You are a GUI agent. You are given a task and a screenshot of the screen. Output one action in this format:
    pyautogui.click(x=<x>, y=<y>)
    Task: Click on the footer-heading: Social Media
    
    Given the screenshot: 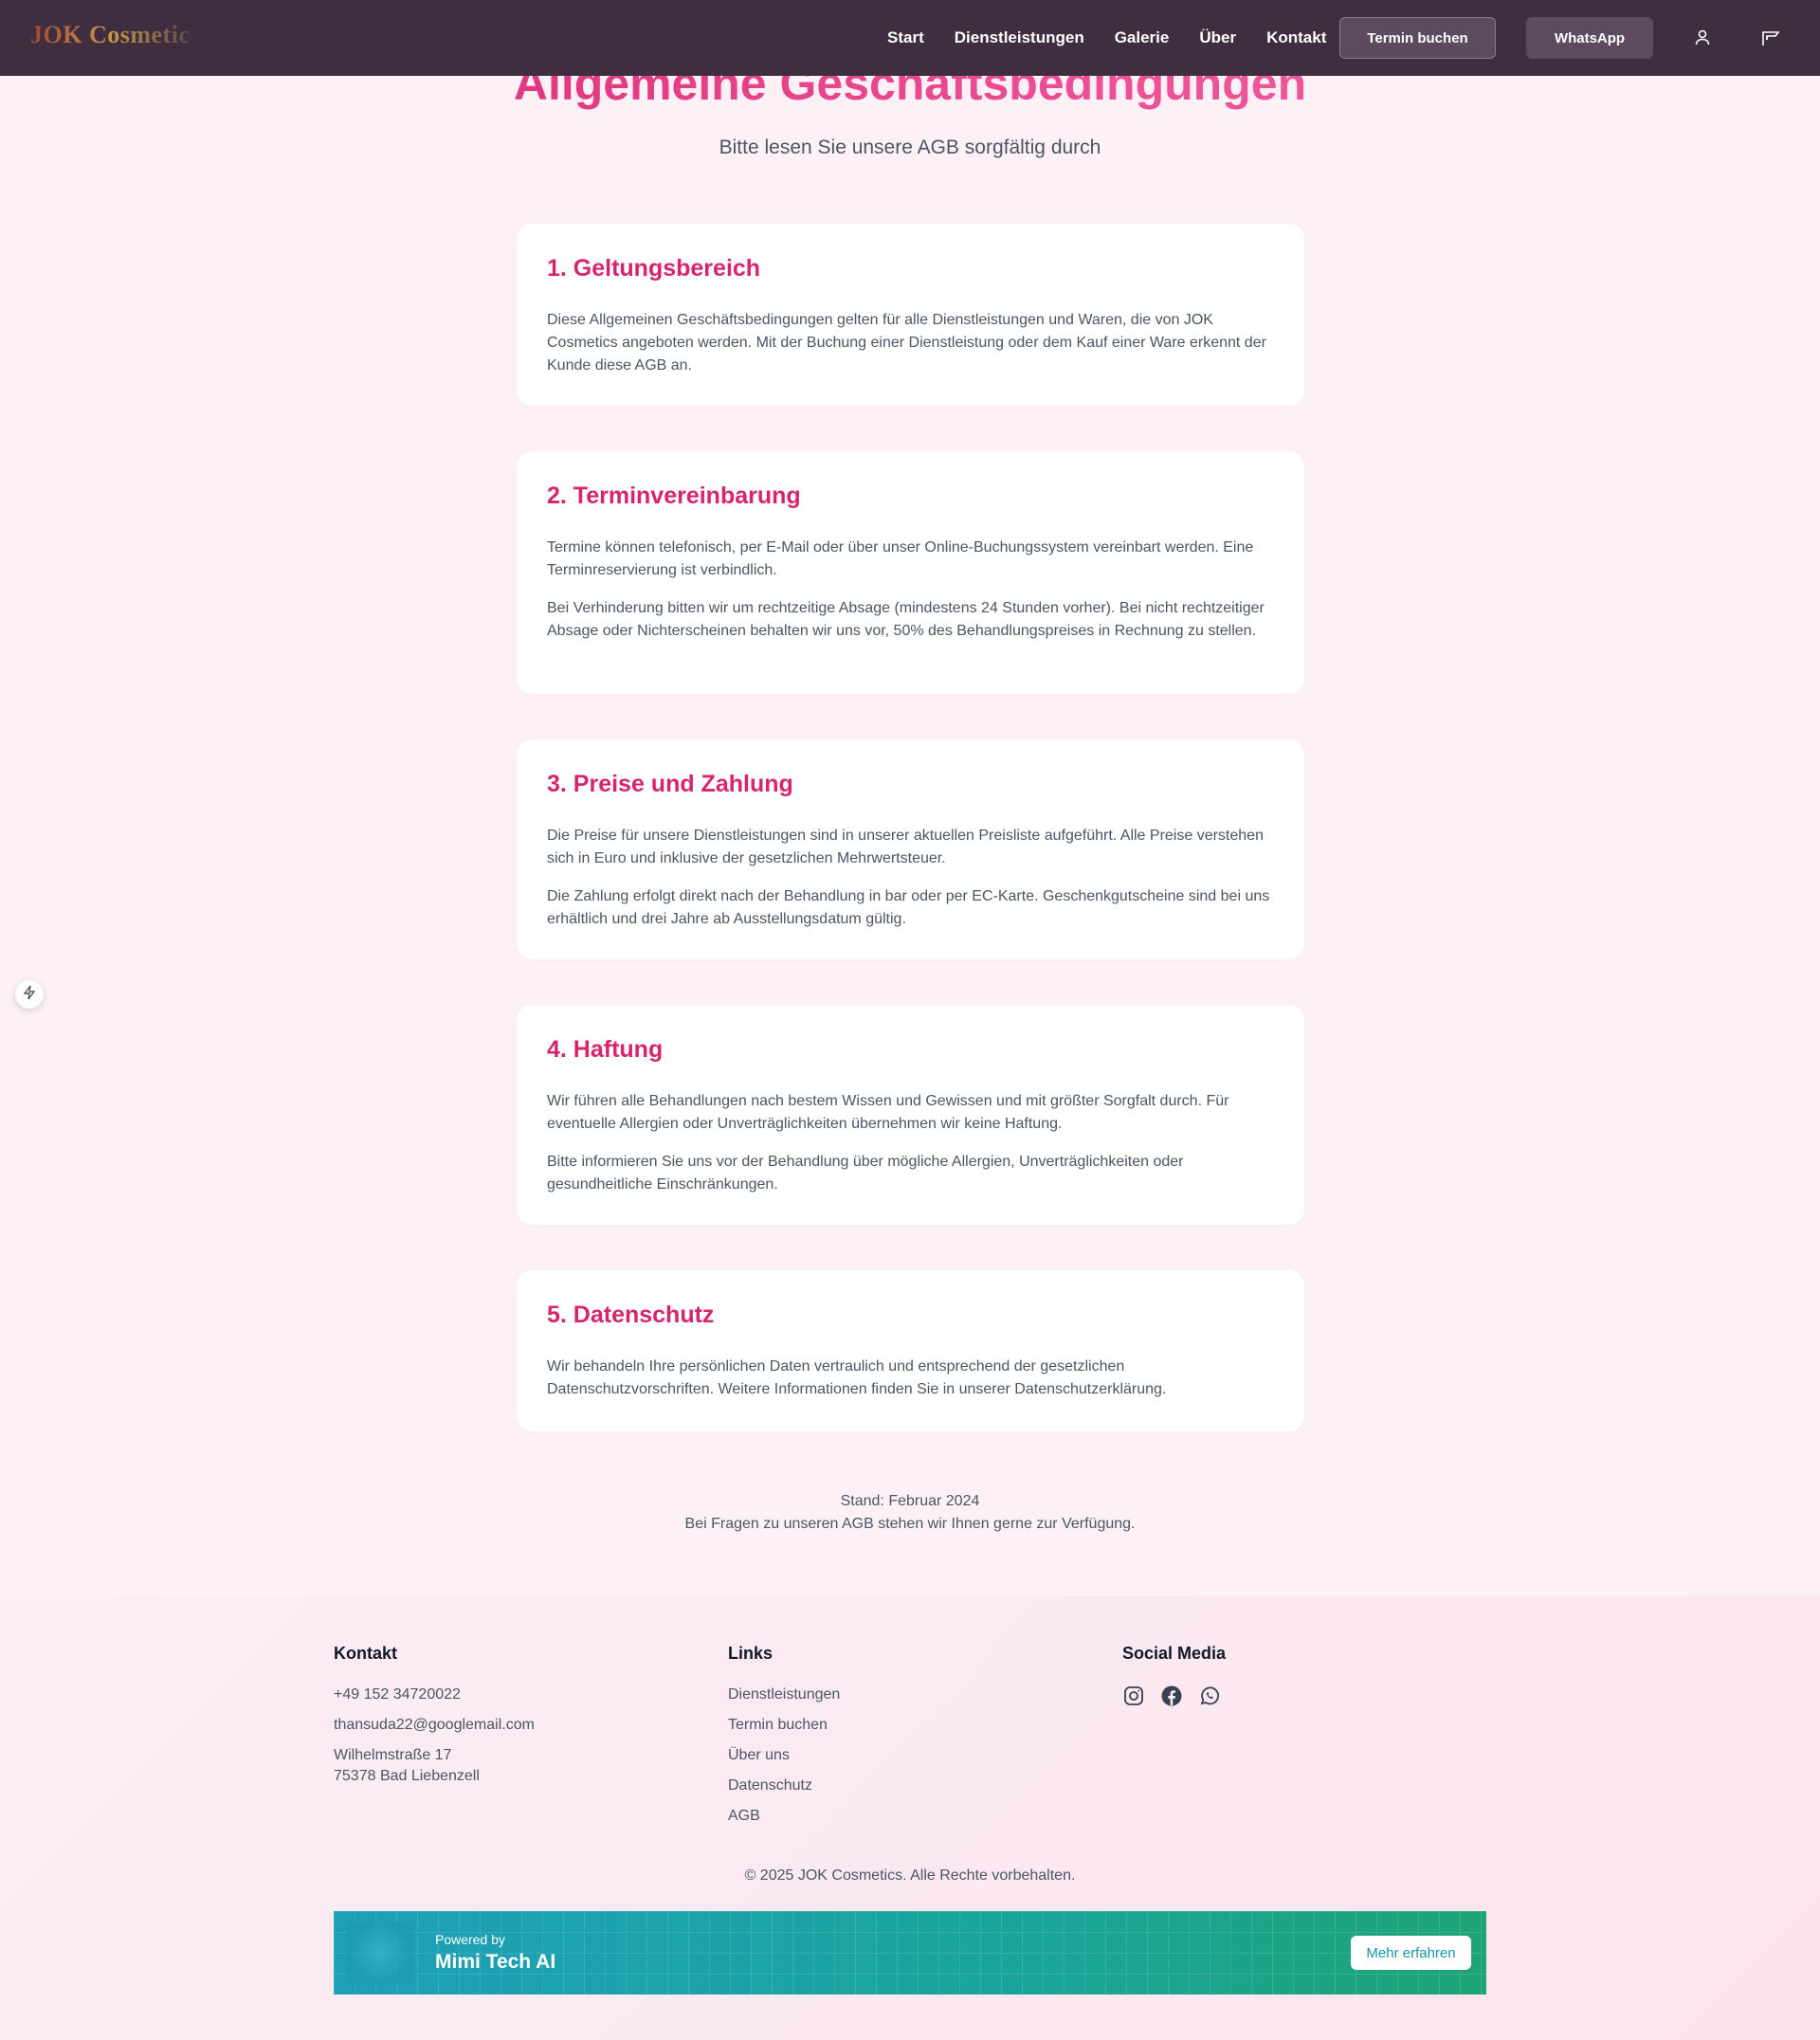 What is the action you would take?
    pyautogui.click(x=1174, y=1653)
    